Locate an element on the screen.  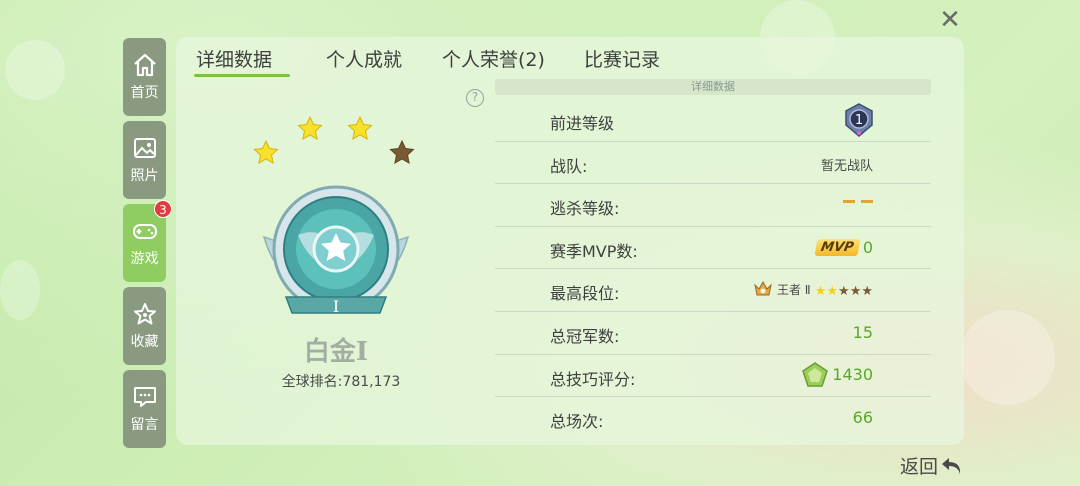
stat-row-championships: 总冠军数: 15 is located at coordinates (713, 333).